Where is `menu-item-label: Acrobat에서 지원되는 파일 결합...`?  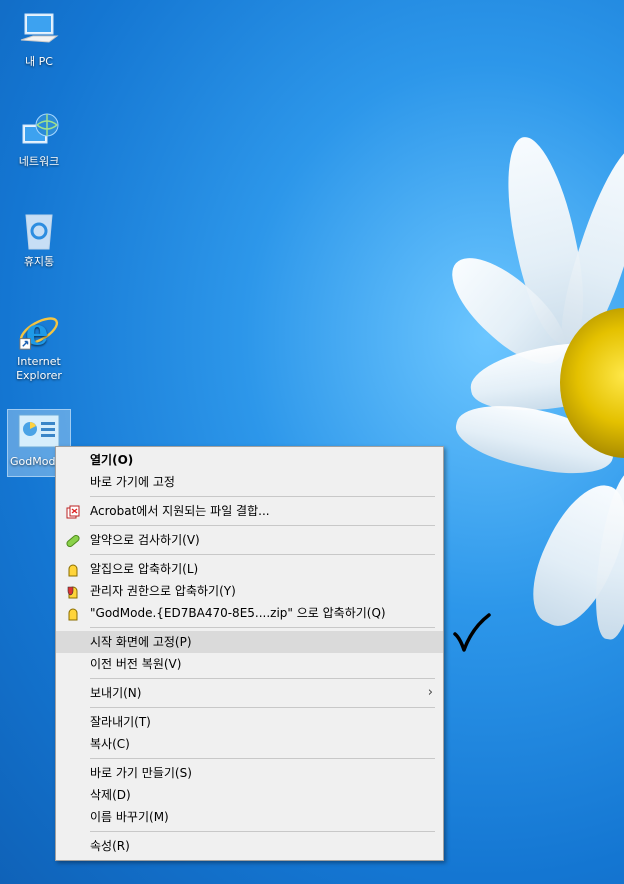 menu-item-label: Acrobat에서 지원되는 파일 결합... is located at coordinates (180, 511).